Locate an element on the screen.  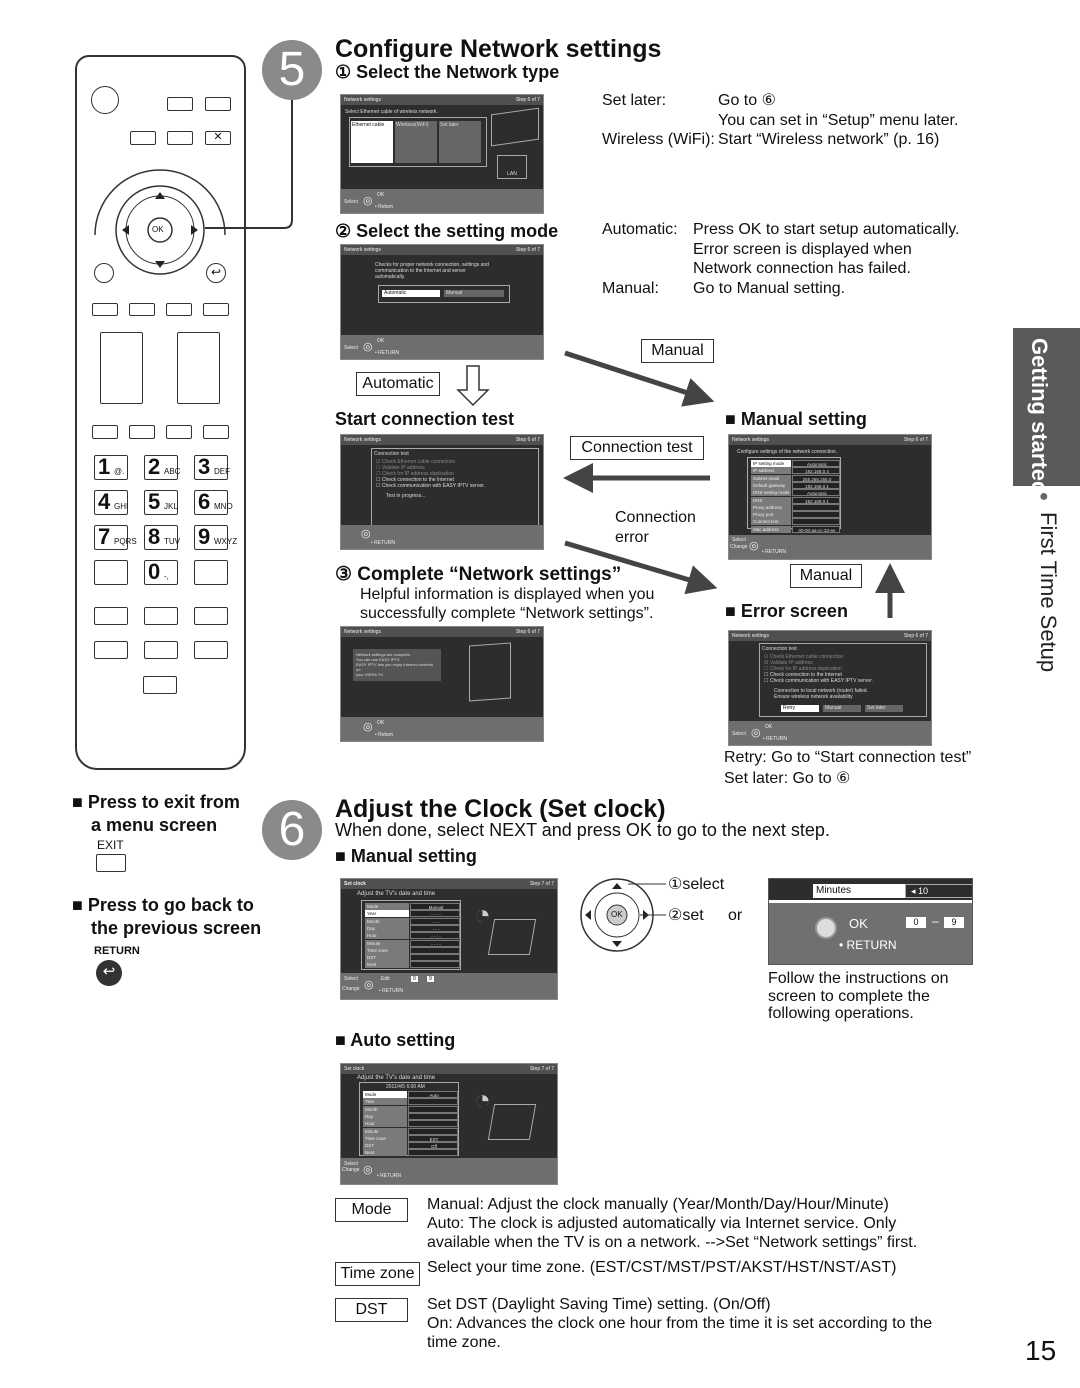
setting-value: 255.255.255.0 is located at coordinates (816, 478).